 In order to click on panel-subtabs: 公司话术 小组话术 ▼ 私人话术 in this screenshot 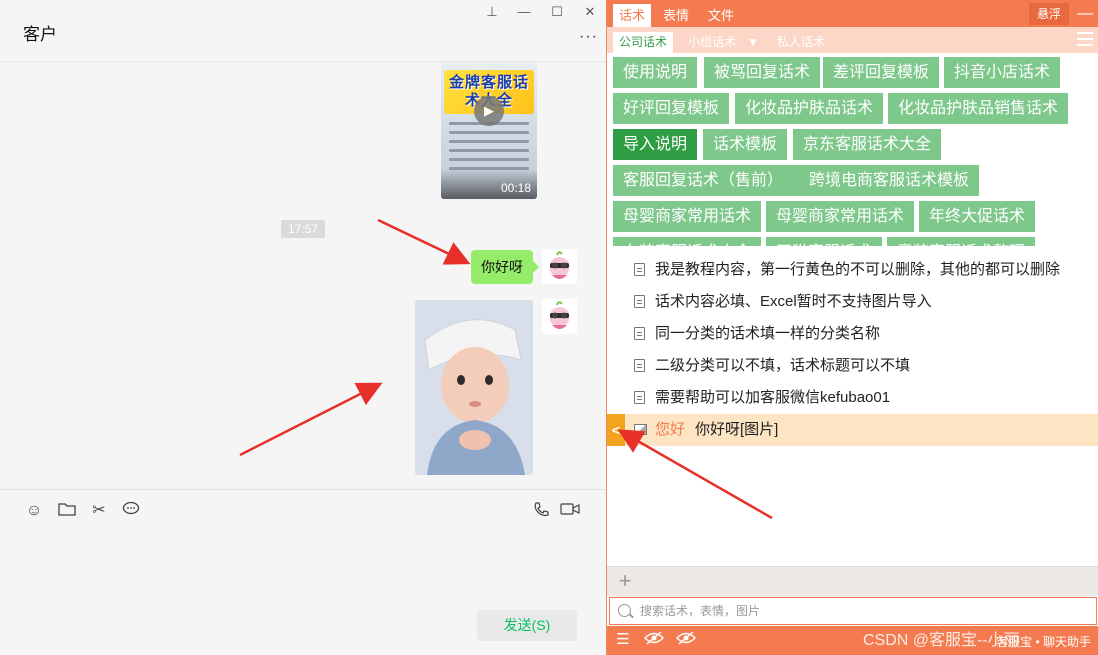, I will do `click(852, 40)`.